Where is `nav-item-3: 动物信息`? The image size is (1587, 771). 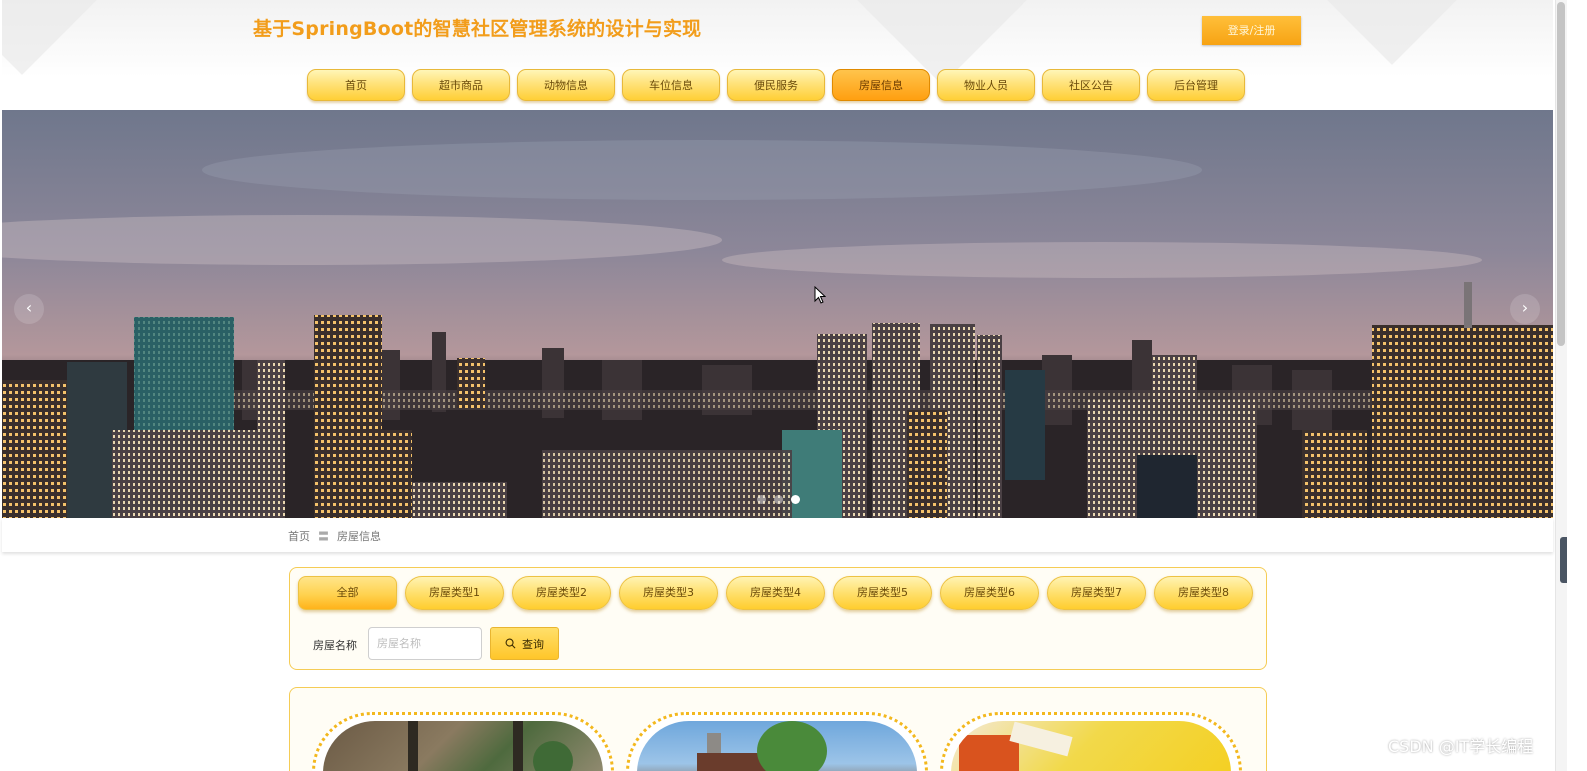 nav-item-3: 动物信息 is located at coordinates (566, 85).